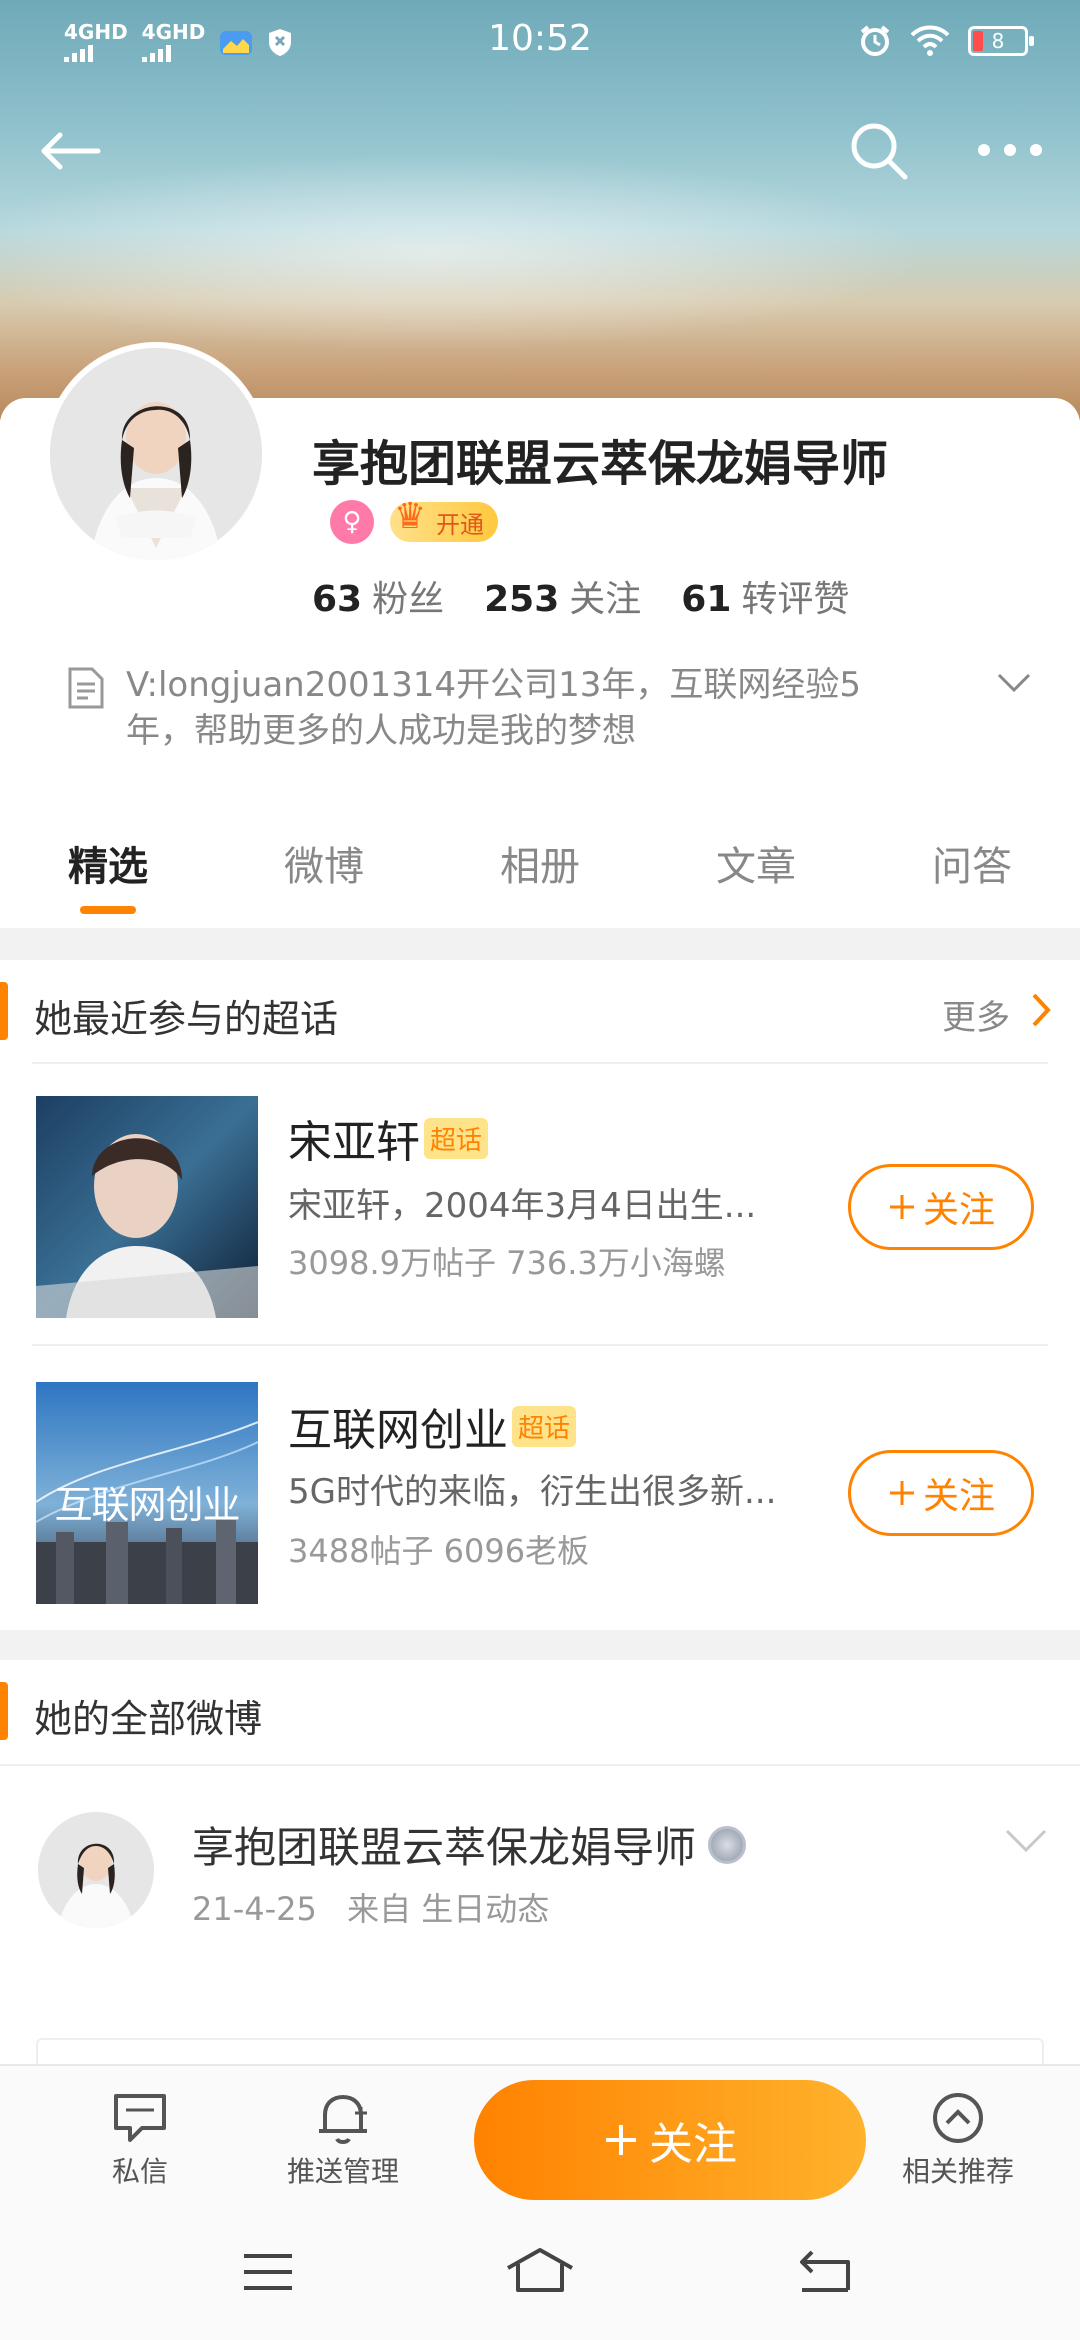  I want to click on post-options-button, so click(1026, 1843).